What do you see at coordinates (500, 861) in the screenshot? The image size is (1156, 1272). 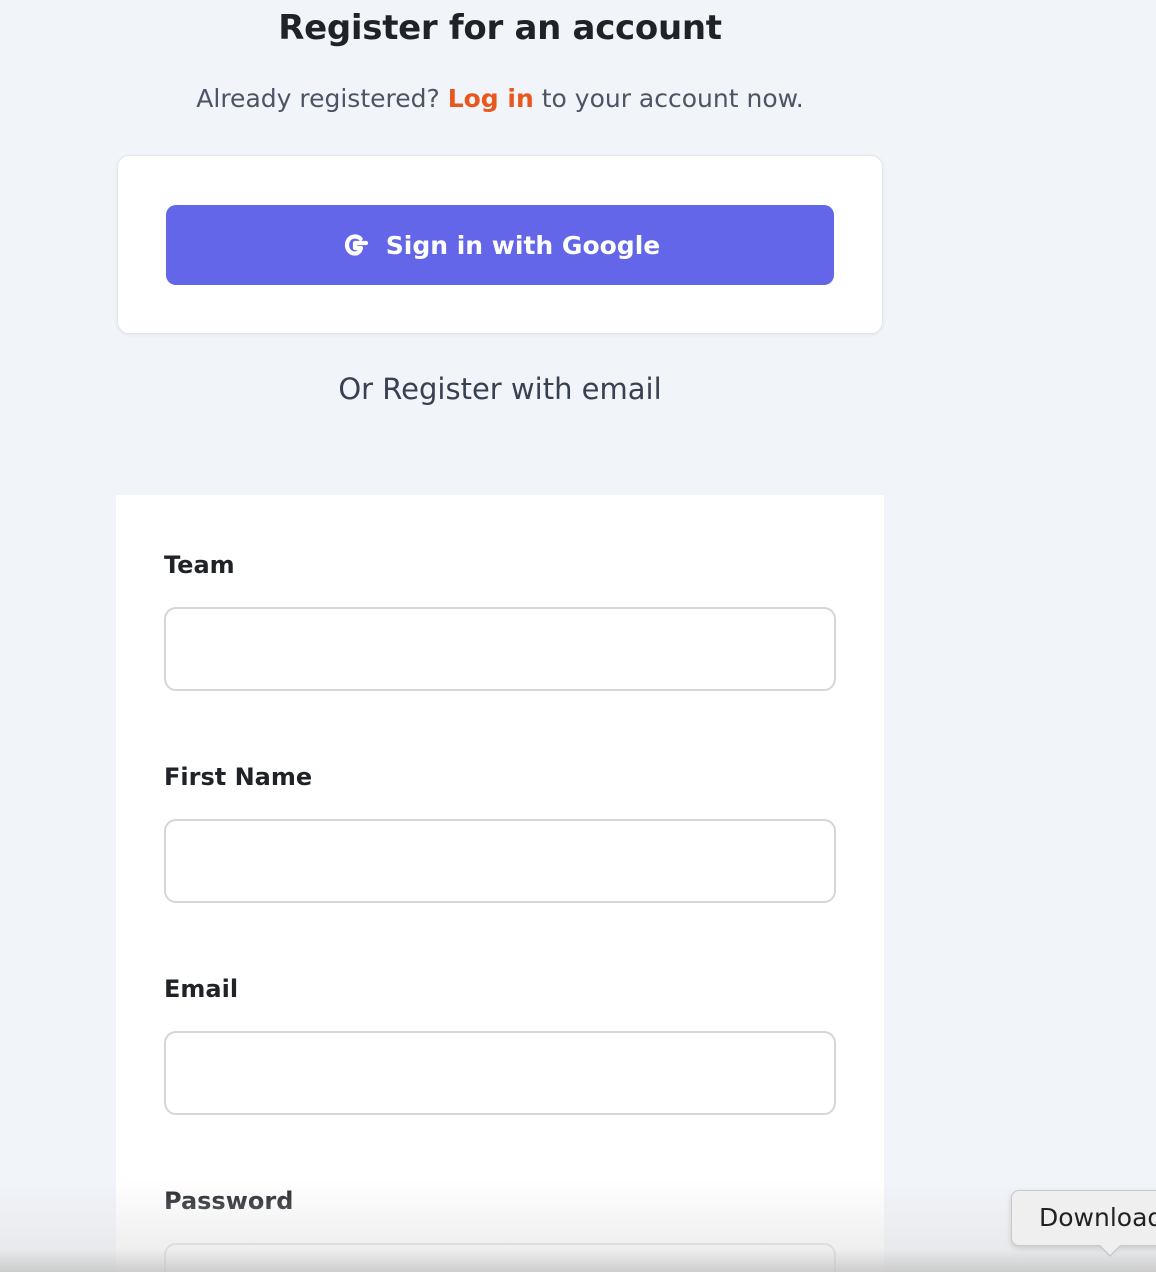 I see `first-name-input` at bounding box center [500, 861].